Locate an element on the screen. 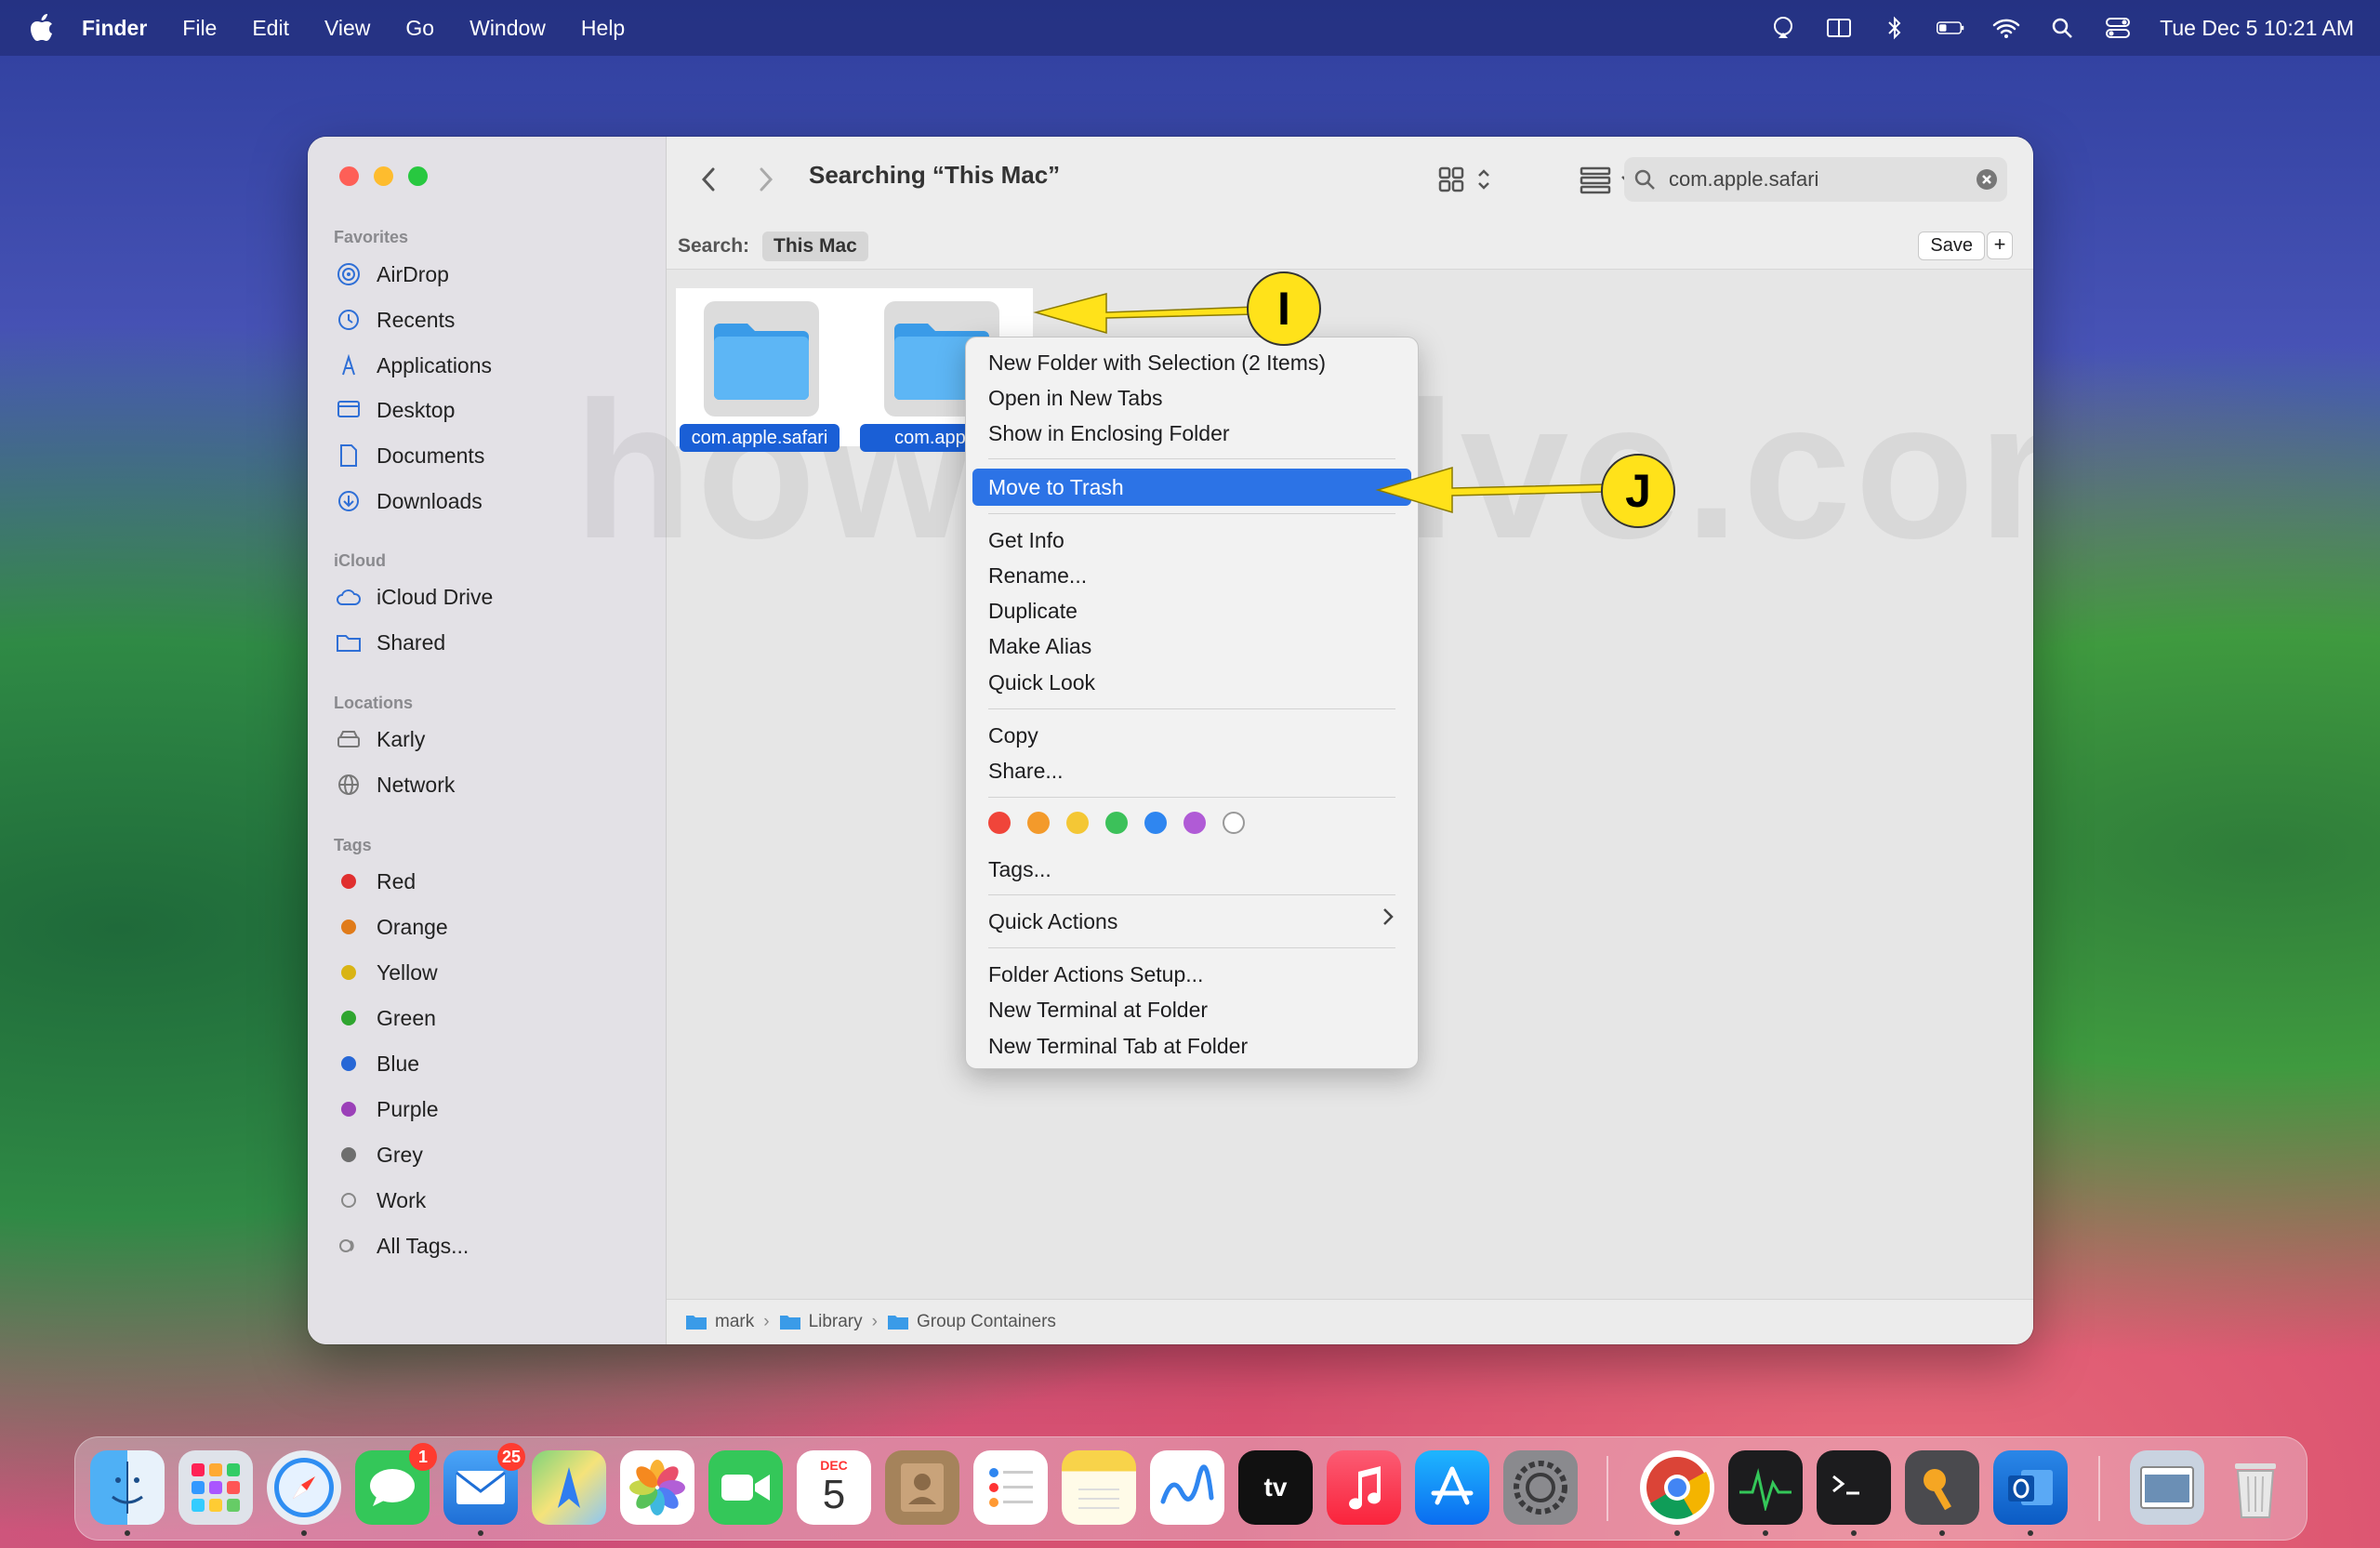 Image resolution: width=2380 pixels, height=1548 pixels. tag-blue-swatch is located at coordinates (1155, 823).